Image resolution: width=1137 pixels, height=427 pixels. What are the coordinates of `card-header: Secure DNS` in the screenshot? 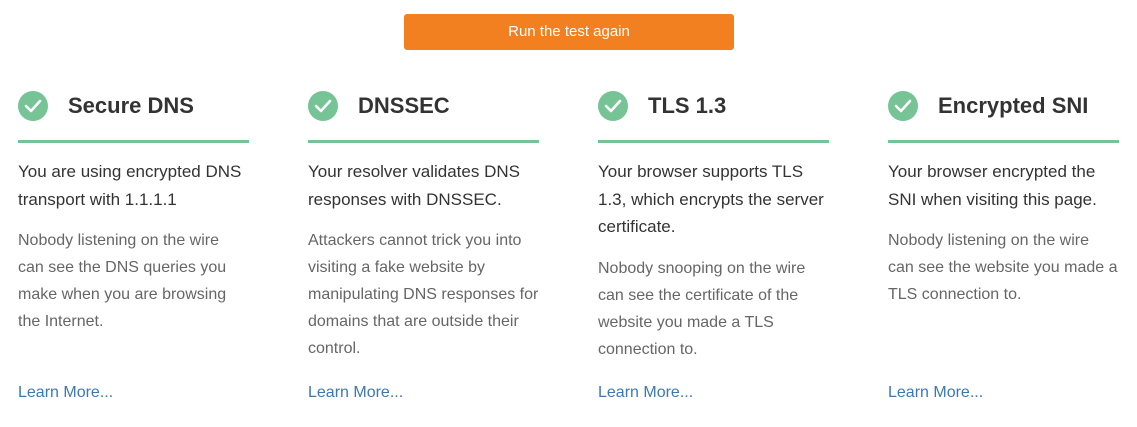 It's located at (133, 106).